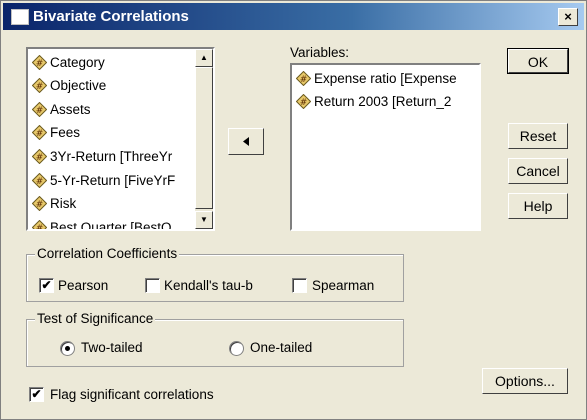 This screenshot has height=420, width=587. I want to click on source-list-scrollbar: ▲ ▼, so click(204, 139).